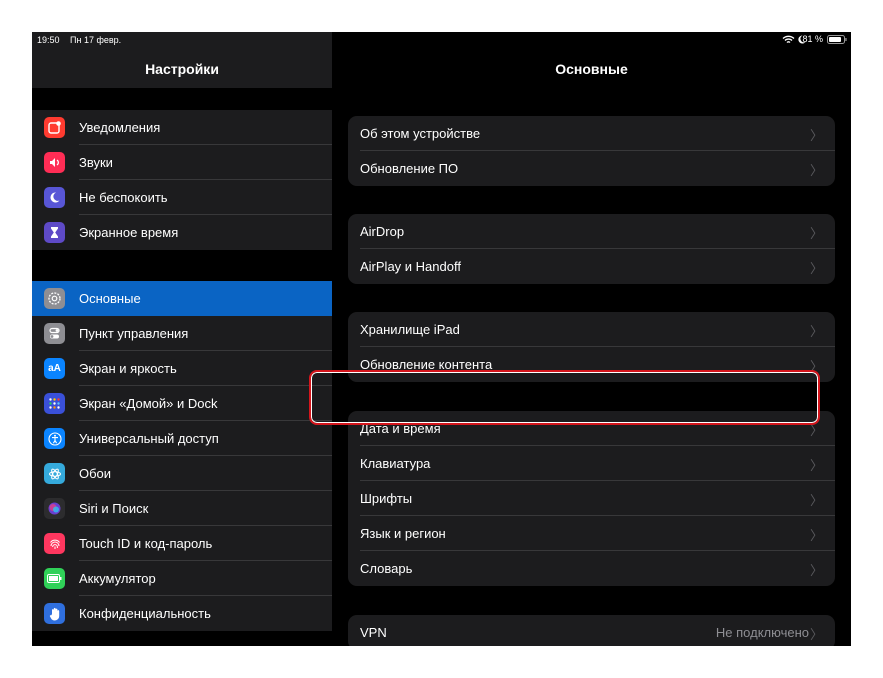 The height and width of the screenshot is (678, 883). What do you see at coordinates (591, 133) in the screenshot?
I see `row-about: Об этом устройстве 〉` at bounding box center [591, 133].